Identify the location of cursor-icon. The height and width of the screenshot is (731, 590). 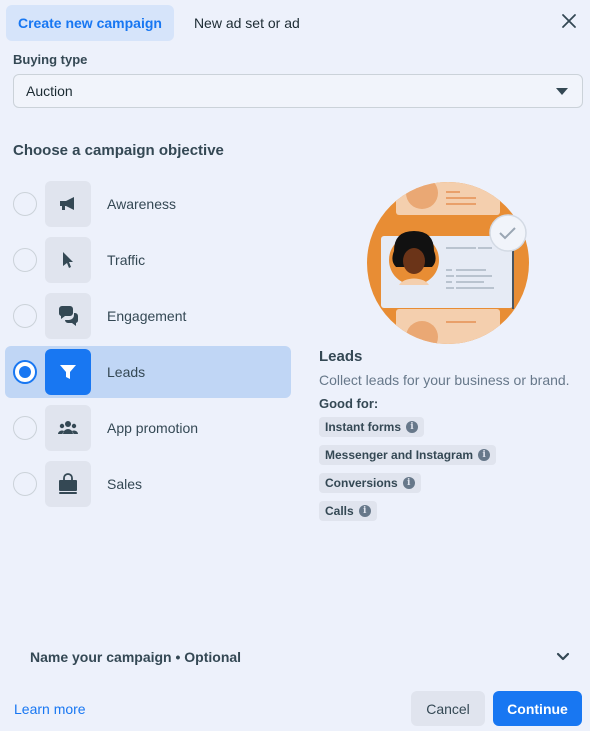
(68, 260).